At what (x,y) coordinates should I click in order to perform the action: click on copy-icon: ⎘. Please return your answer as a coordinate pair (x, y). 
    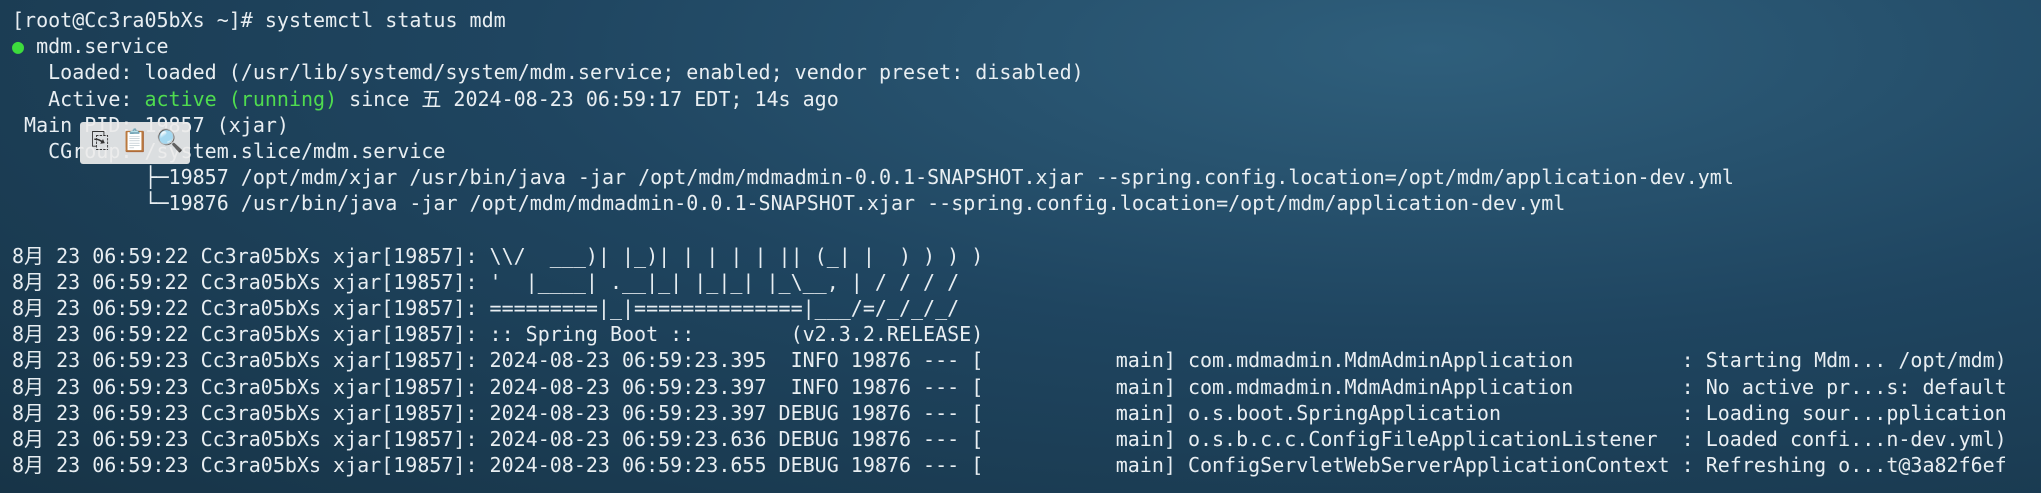
    Looking at the image, I should click on (100, 141).